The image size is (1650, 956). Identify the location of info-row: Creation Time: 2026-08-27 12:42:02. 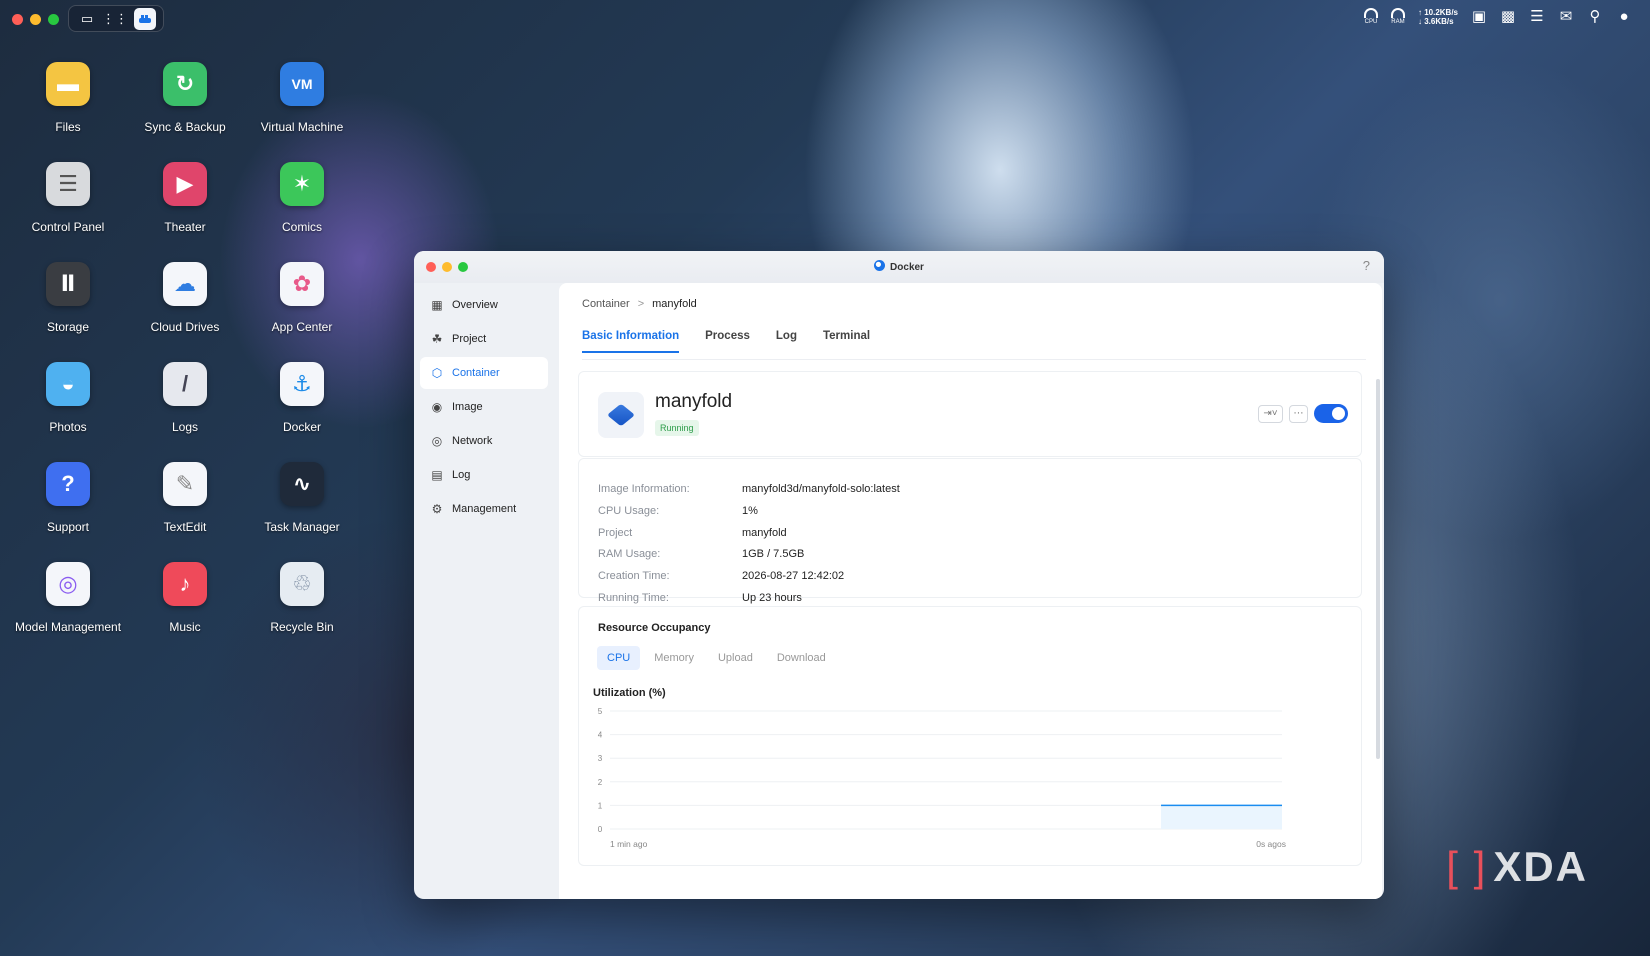
(721, 576).